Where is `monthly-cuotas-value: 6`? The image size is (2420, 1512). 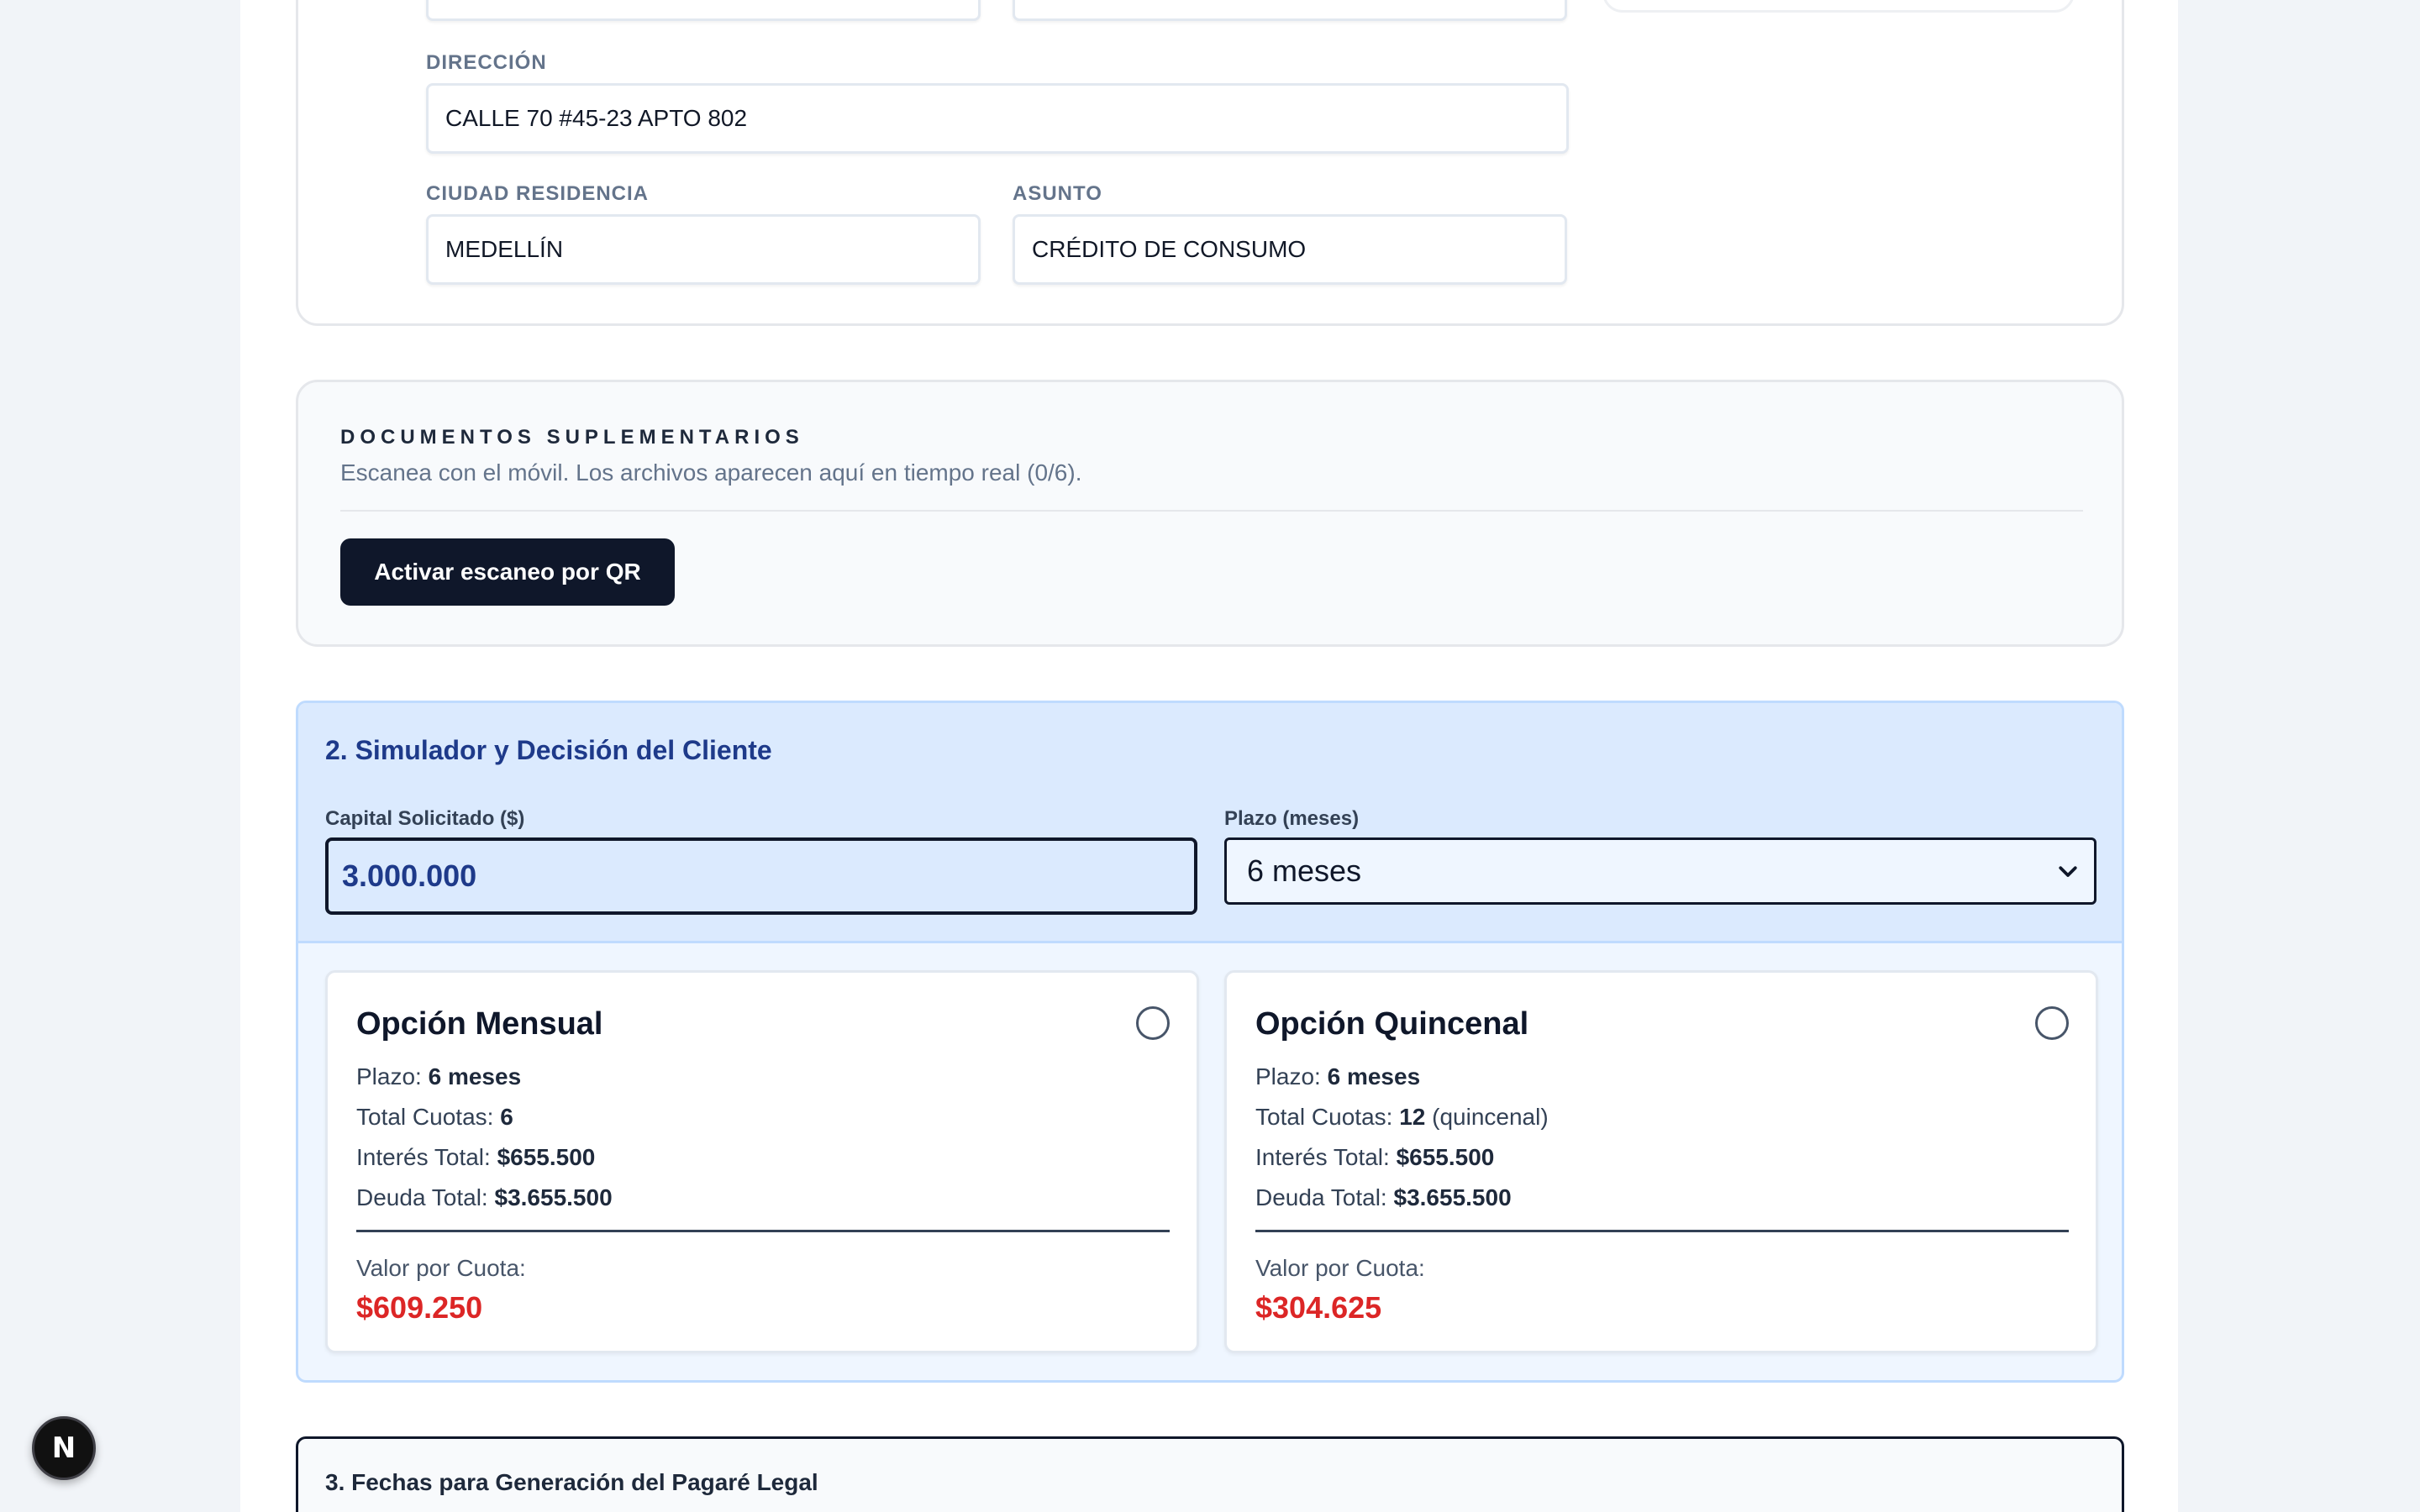
monthly-cuotas-value: 6 is located at coordinates (507, 1117).